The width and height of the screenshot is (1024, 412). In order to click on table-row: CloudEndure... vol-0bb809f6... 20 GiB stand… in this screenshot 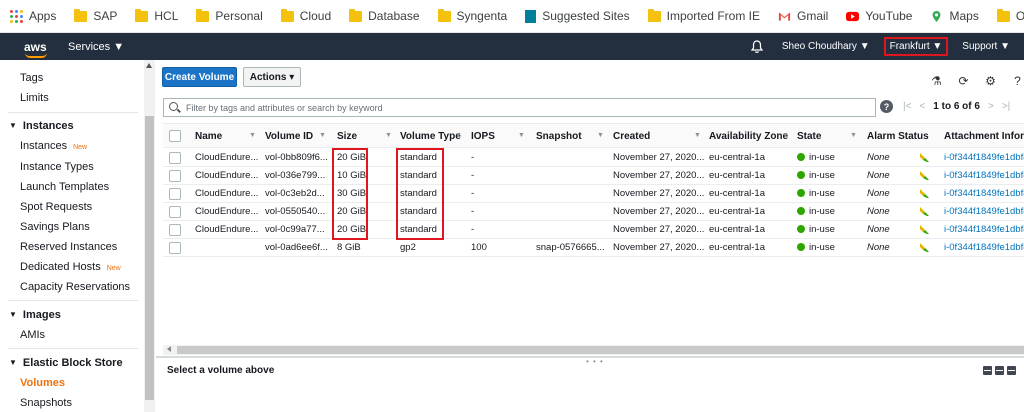, I will do `click(593, 158)`.